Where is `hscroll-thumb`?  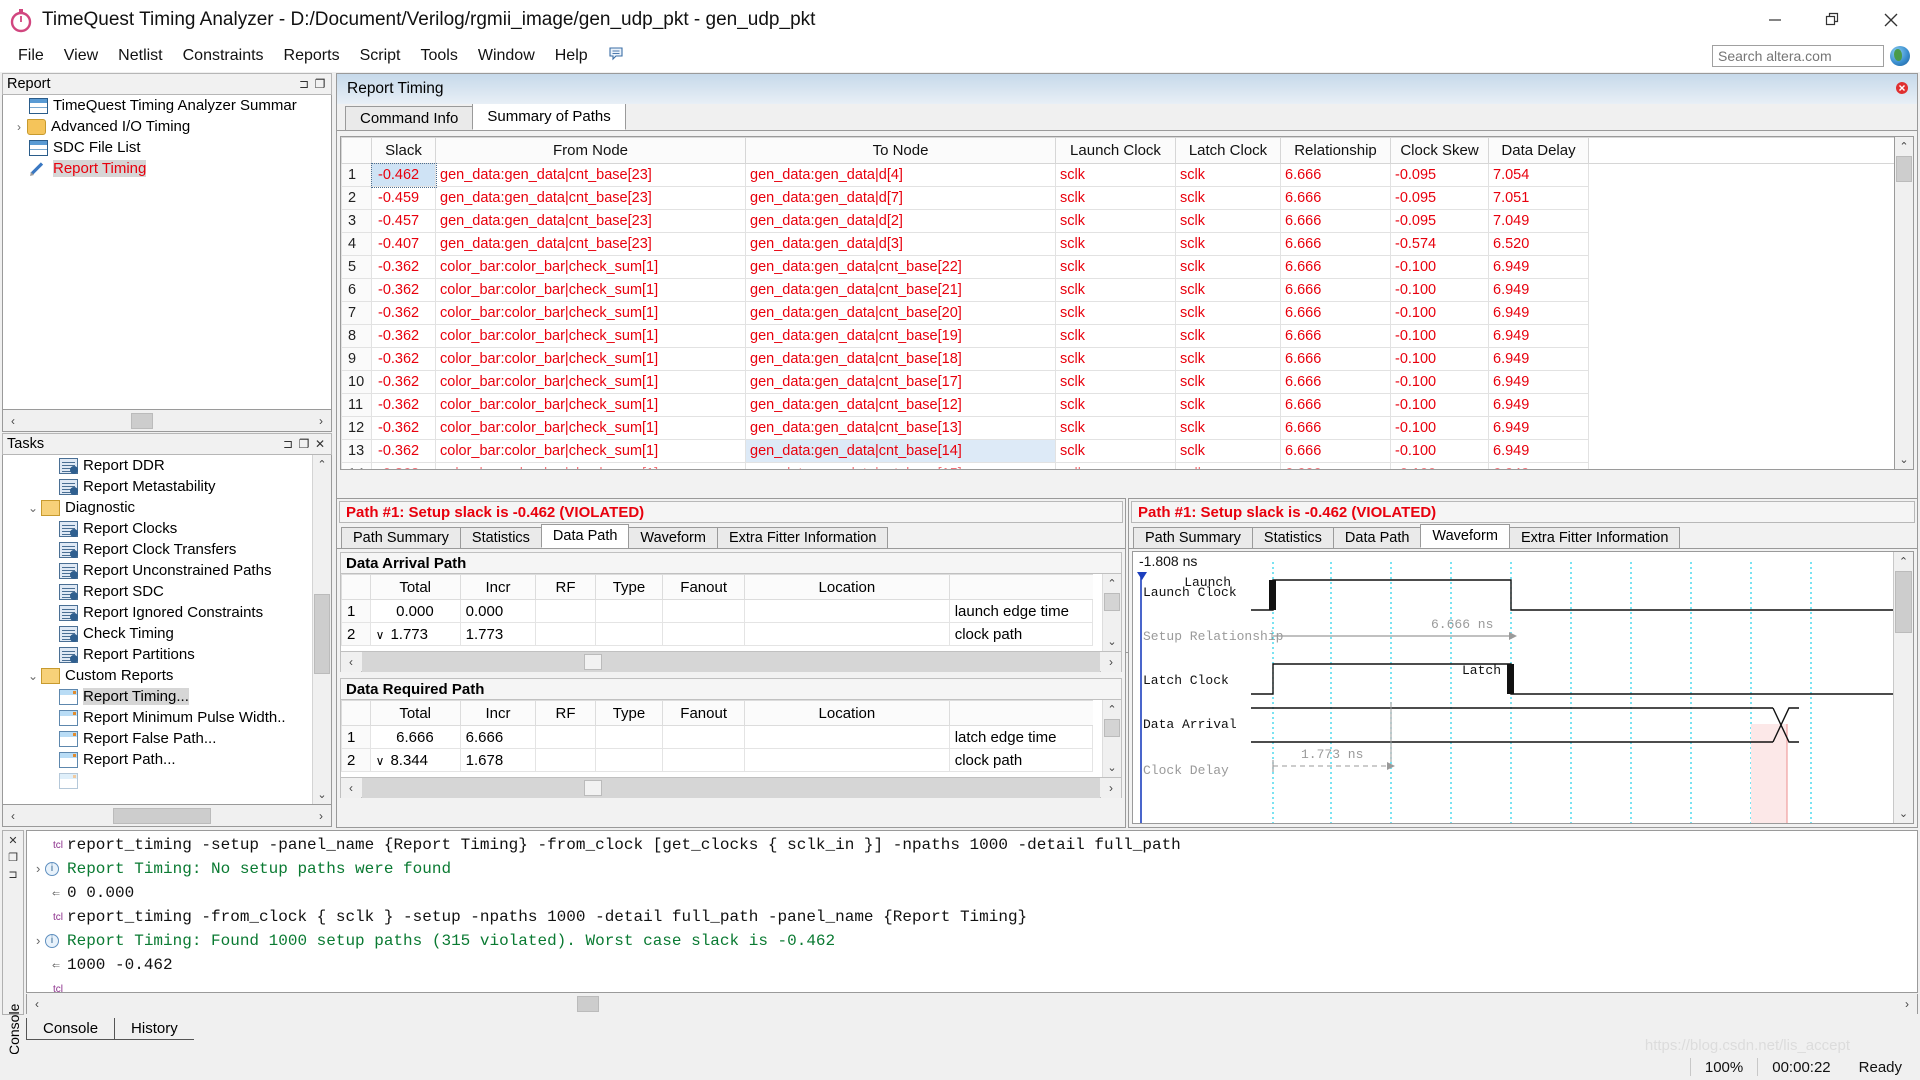
hscroll-thumb is located at coordinates (588, 1003).